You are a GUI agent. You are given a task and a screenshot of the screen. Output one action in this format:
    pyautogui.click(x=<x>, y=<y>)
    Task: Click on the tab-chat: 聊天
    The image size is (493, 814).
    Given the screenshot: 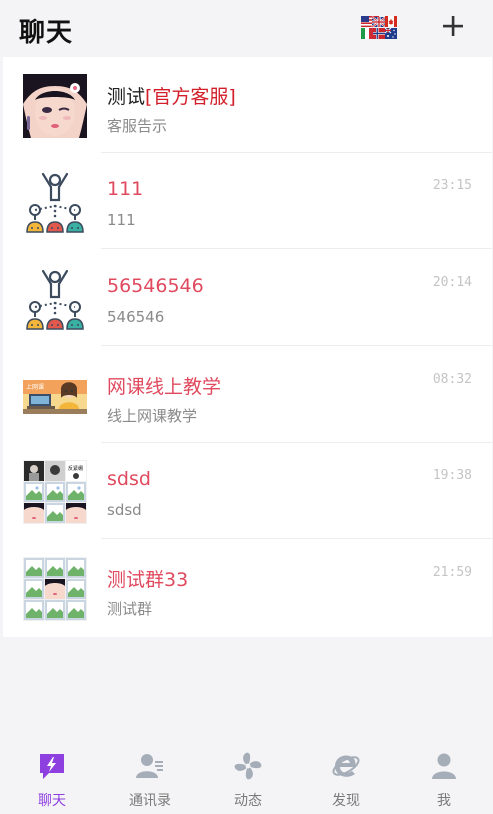 What is the action you would take?
    pyautogui.click(x=52, y=775)
    